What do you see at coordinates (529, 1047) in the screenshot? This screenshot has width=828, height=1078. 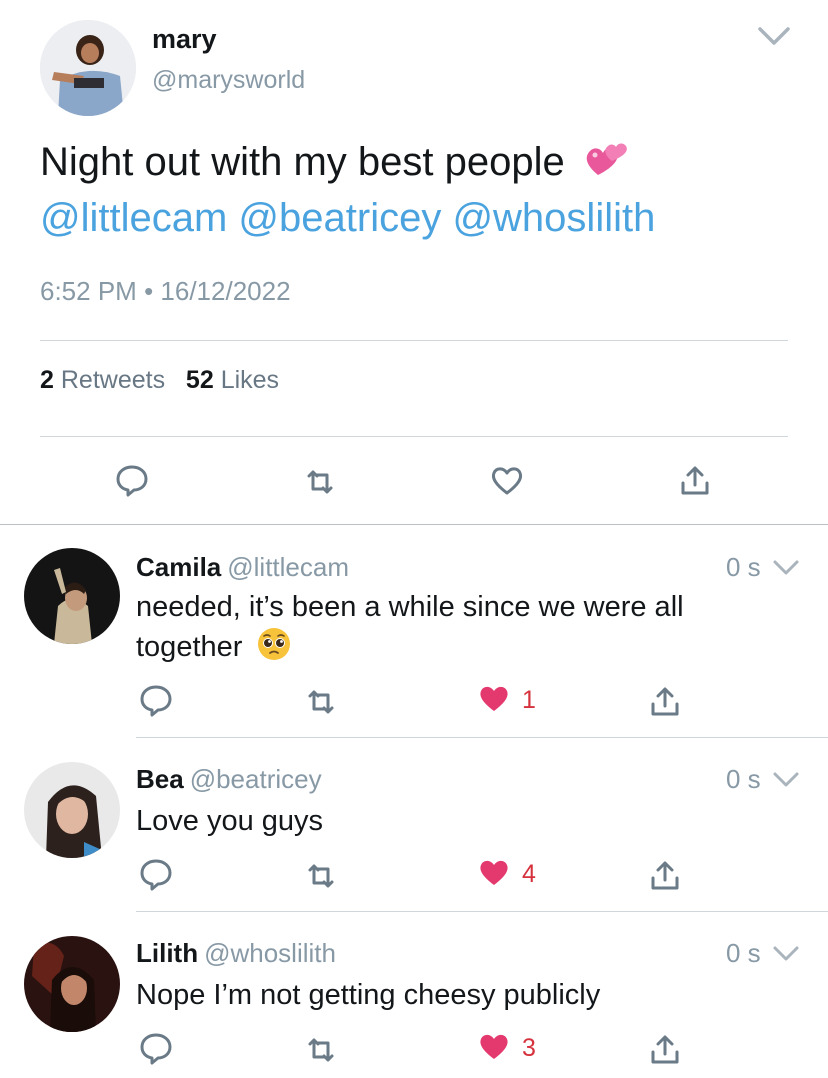 I see `like-count: 3` at bounding box center [529, 1047].